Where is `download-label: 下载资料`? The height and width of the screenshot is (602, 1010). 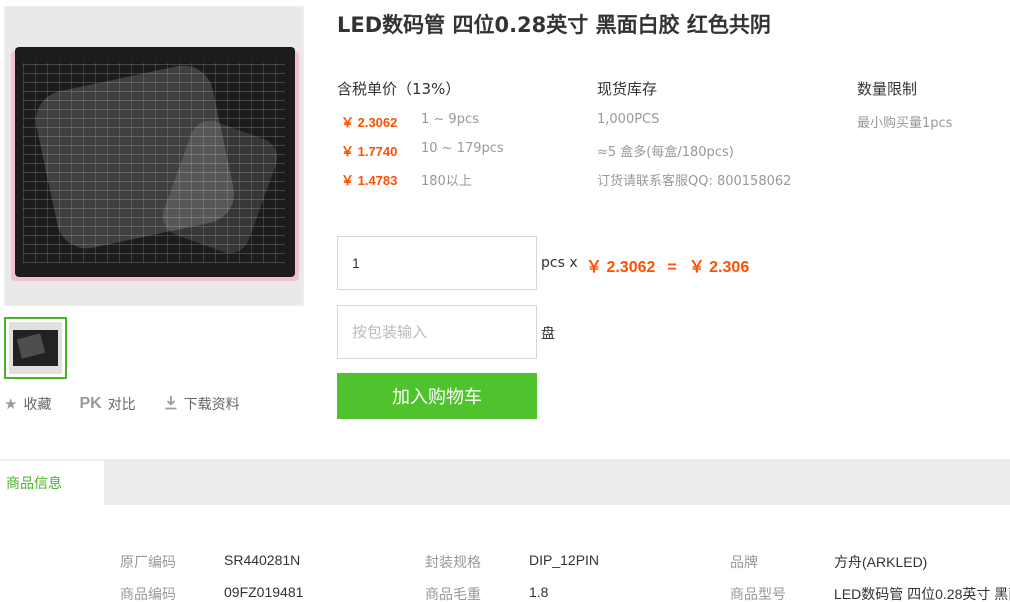
download-label: 下载资料 is located at coordinates (211, 405).